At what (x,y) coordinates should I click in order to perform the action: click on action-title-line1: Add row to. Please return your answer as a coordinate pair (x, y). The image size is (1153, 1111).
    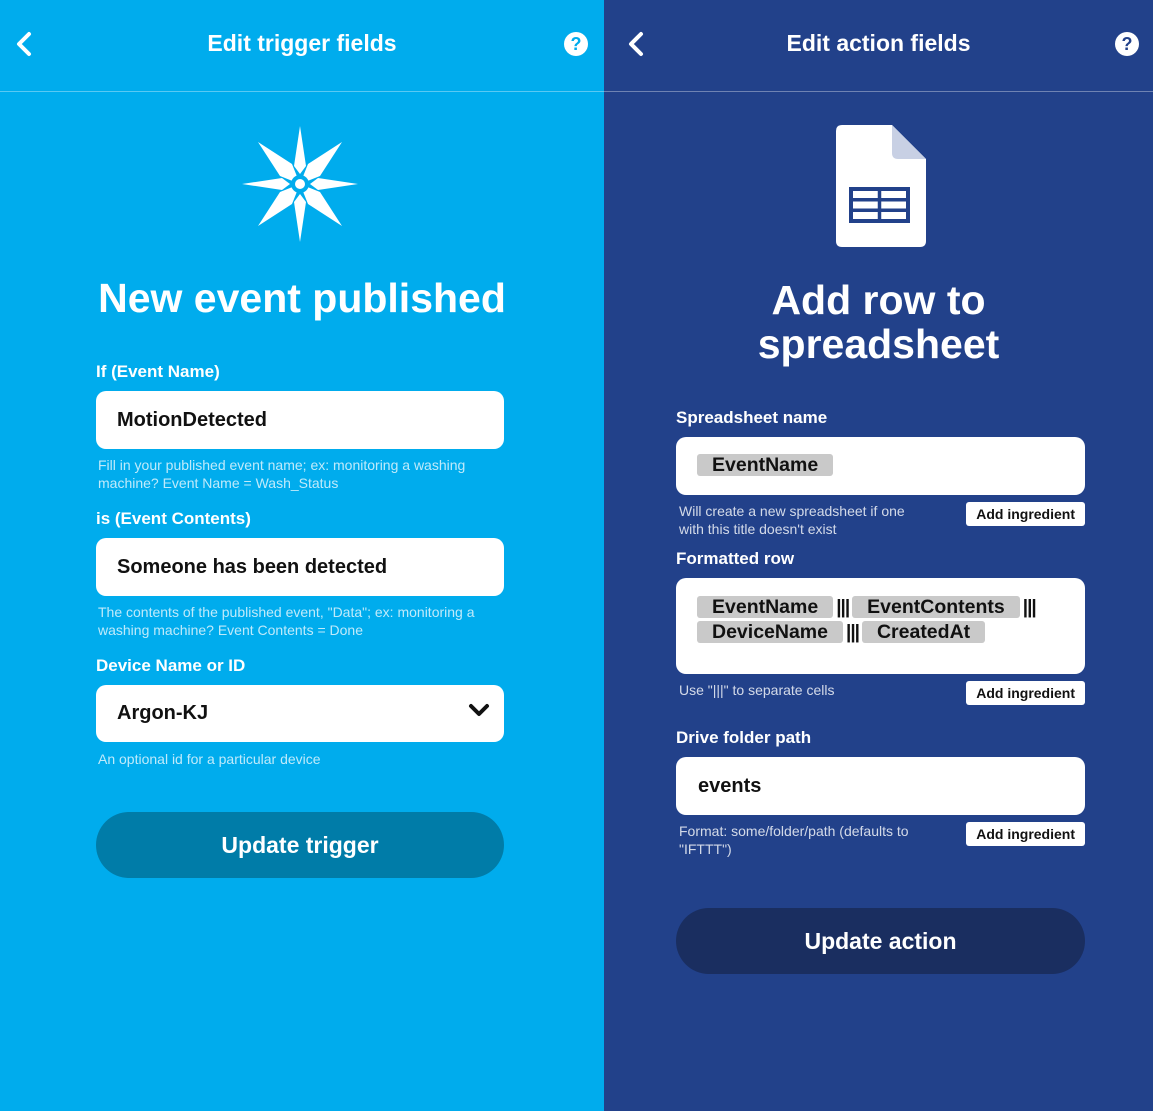
    Looking at the image, I should click on (878, 300).